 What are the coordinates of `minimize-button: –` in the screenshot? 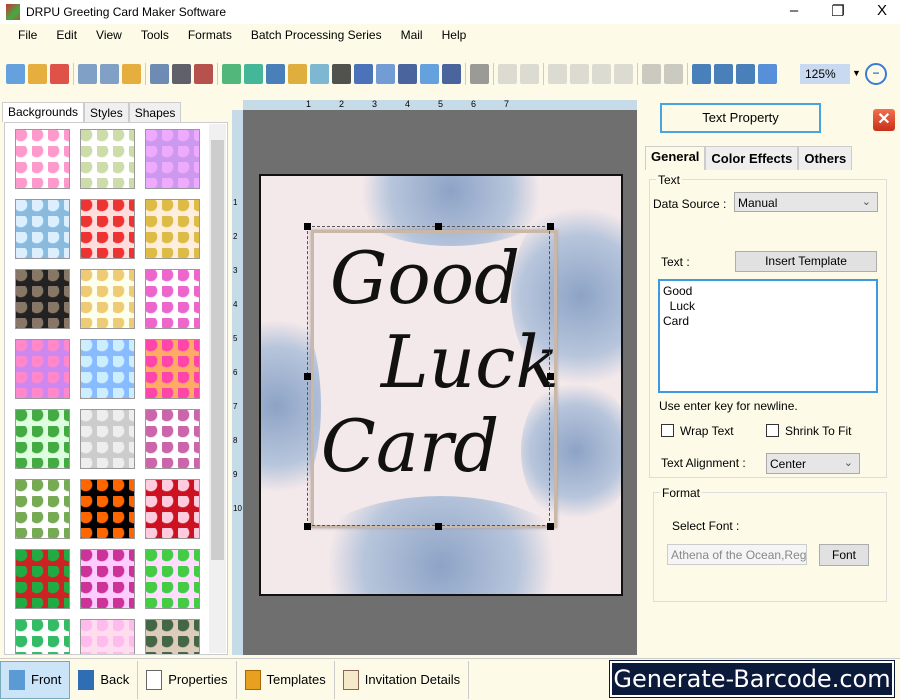 It's located at (794, 10).